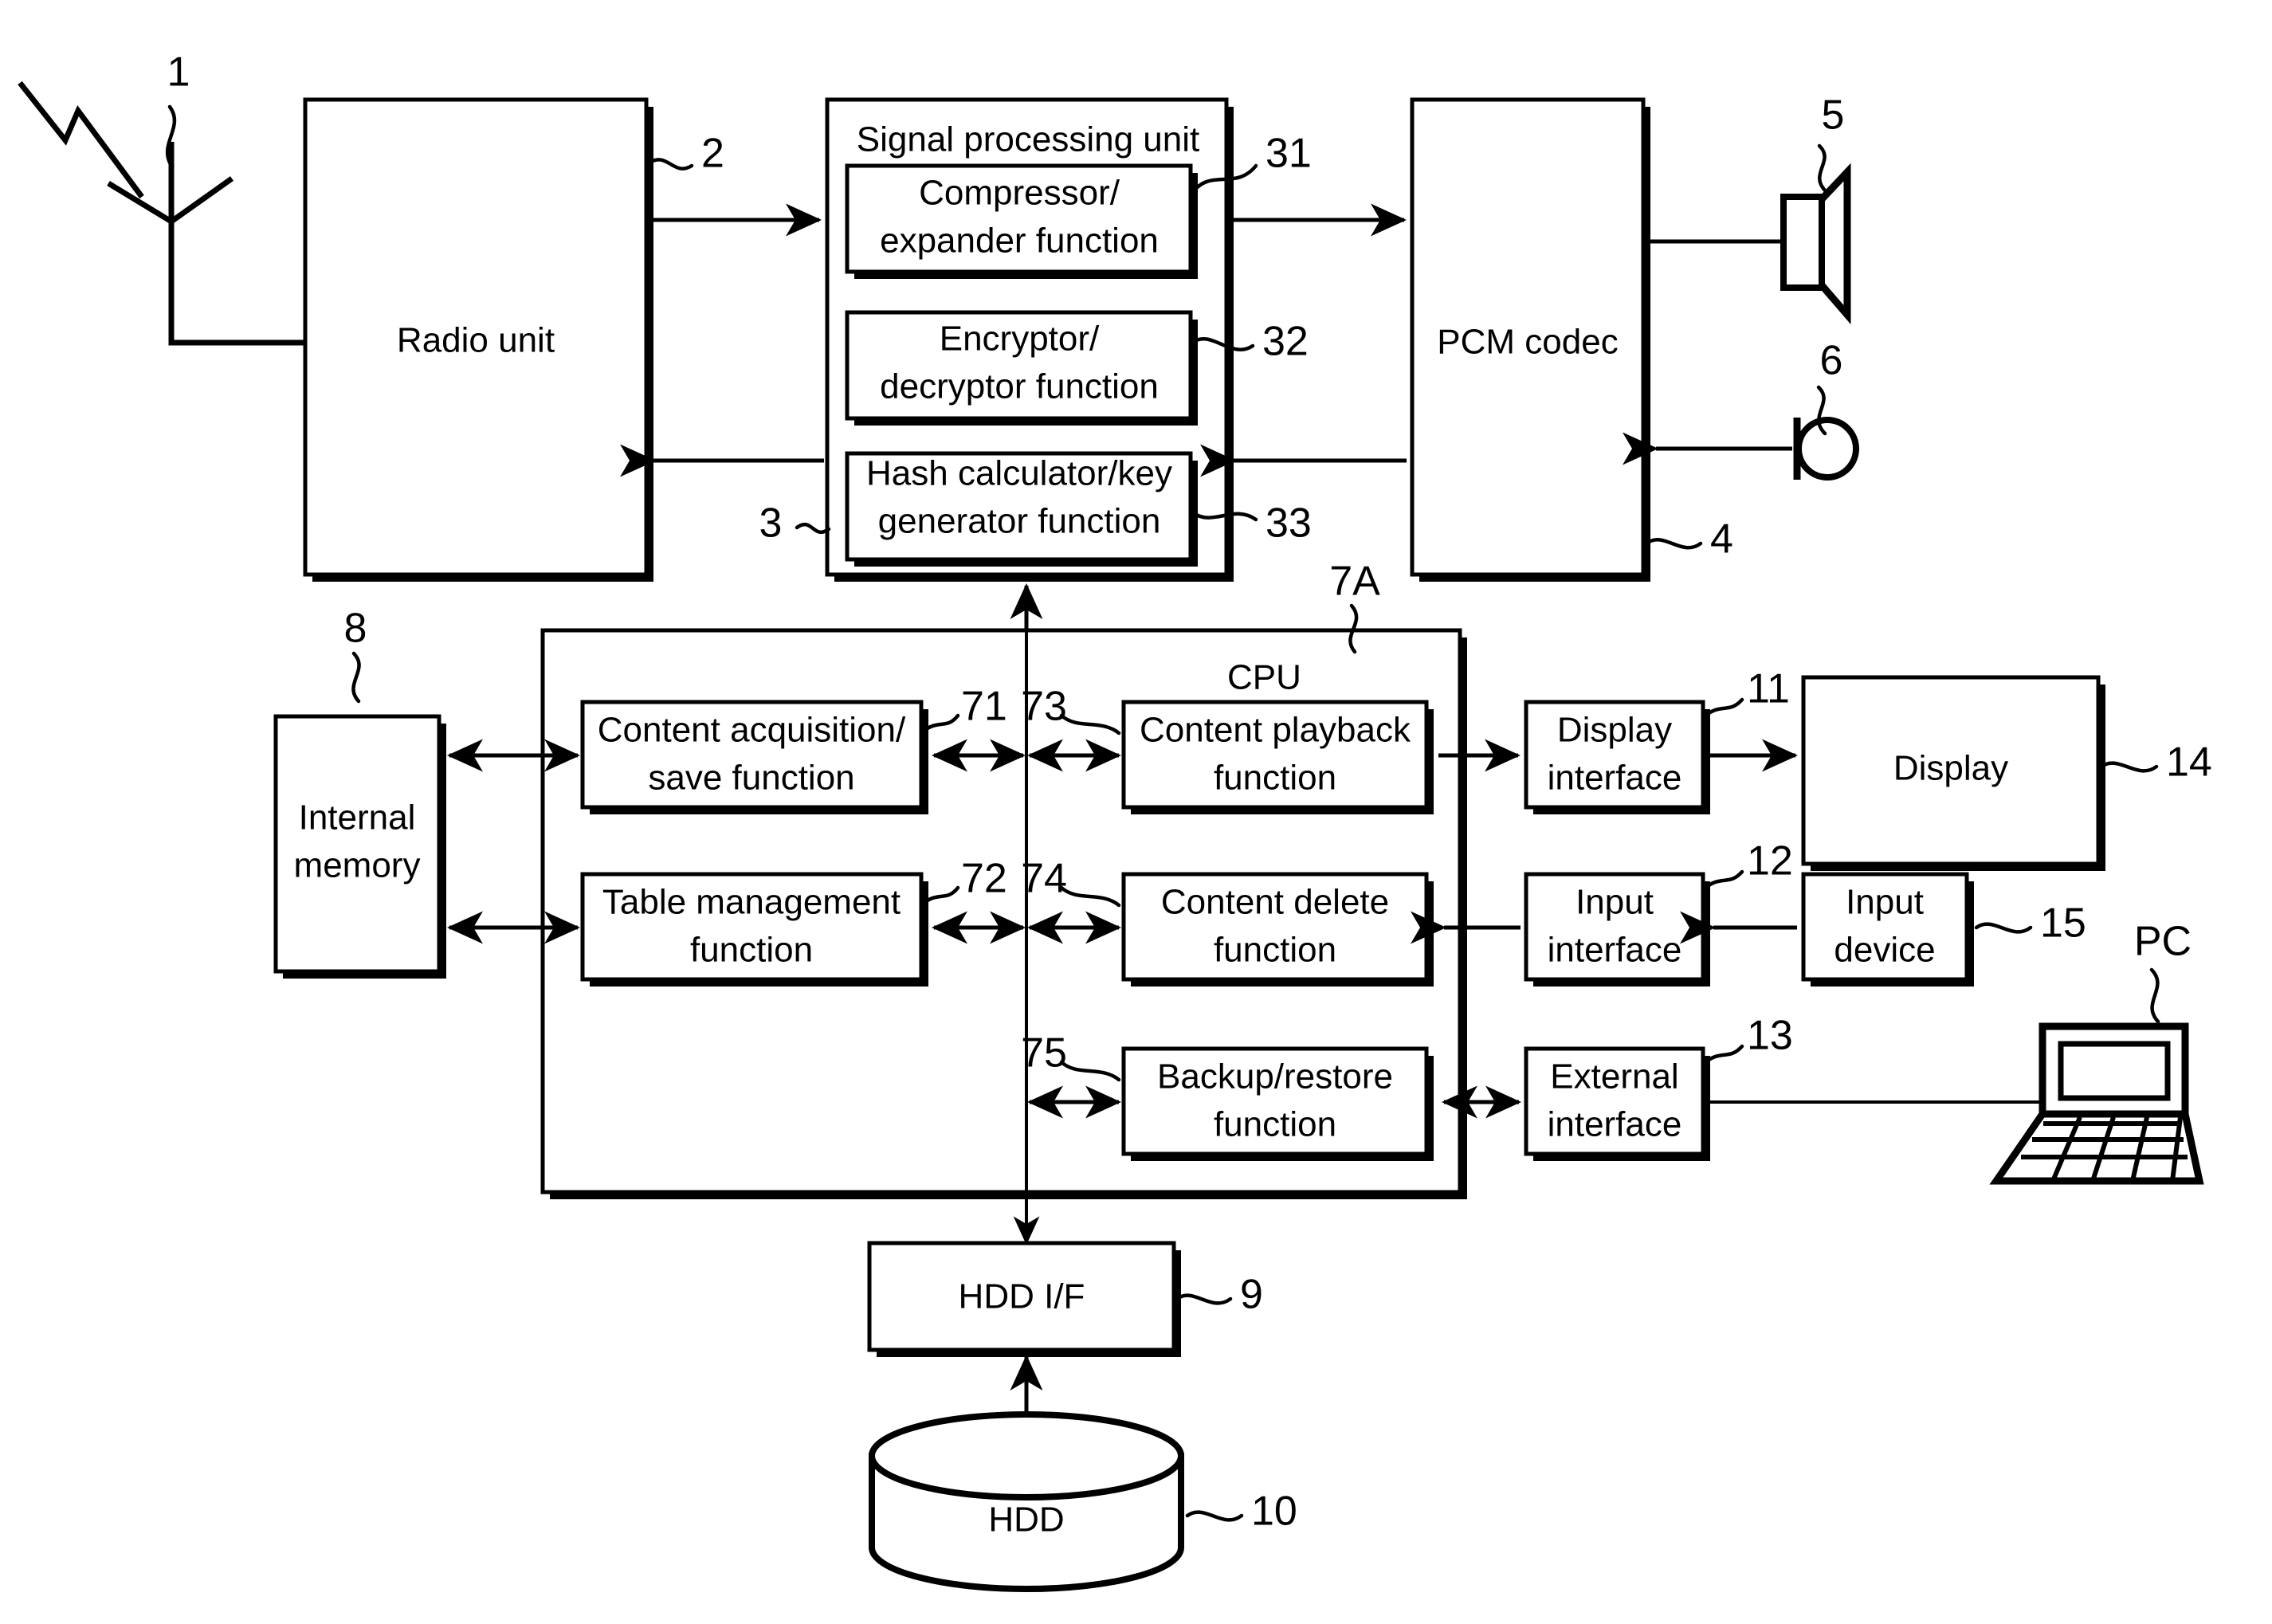 The width and height of the screenshot is (2272, 1624). Describe the element at coordinates (984, 707) in the screenshot. I see `ref-content-acquisition-save: 71` at that location.